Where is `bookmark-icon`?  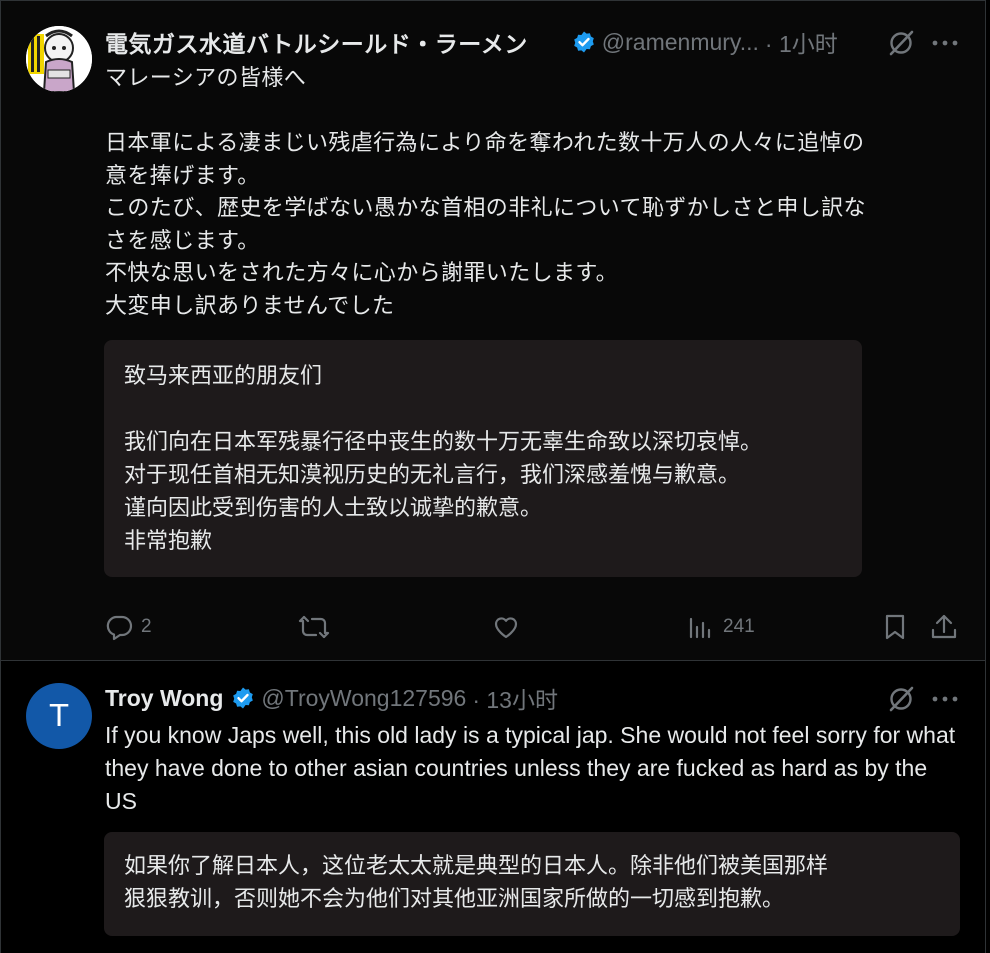 bookmark-icon is located at coordinates (895, 627).